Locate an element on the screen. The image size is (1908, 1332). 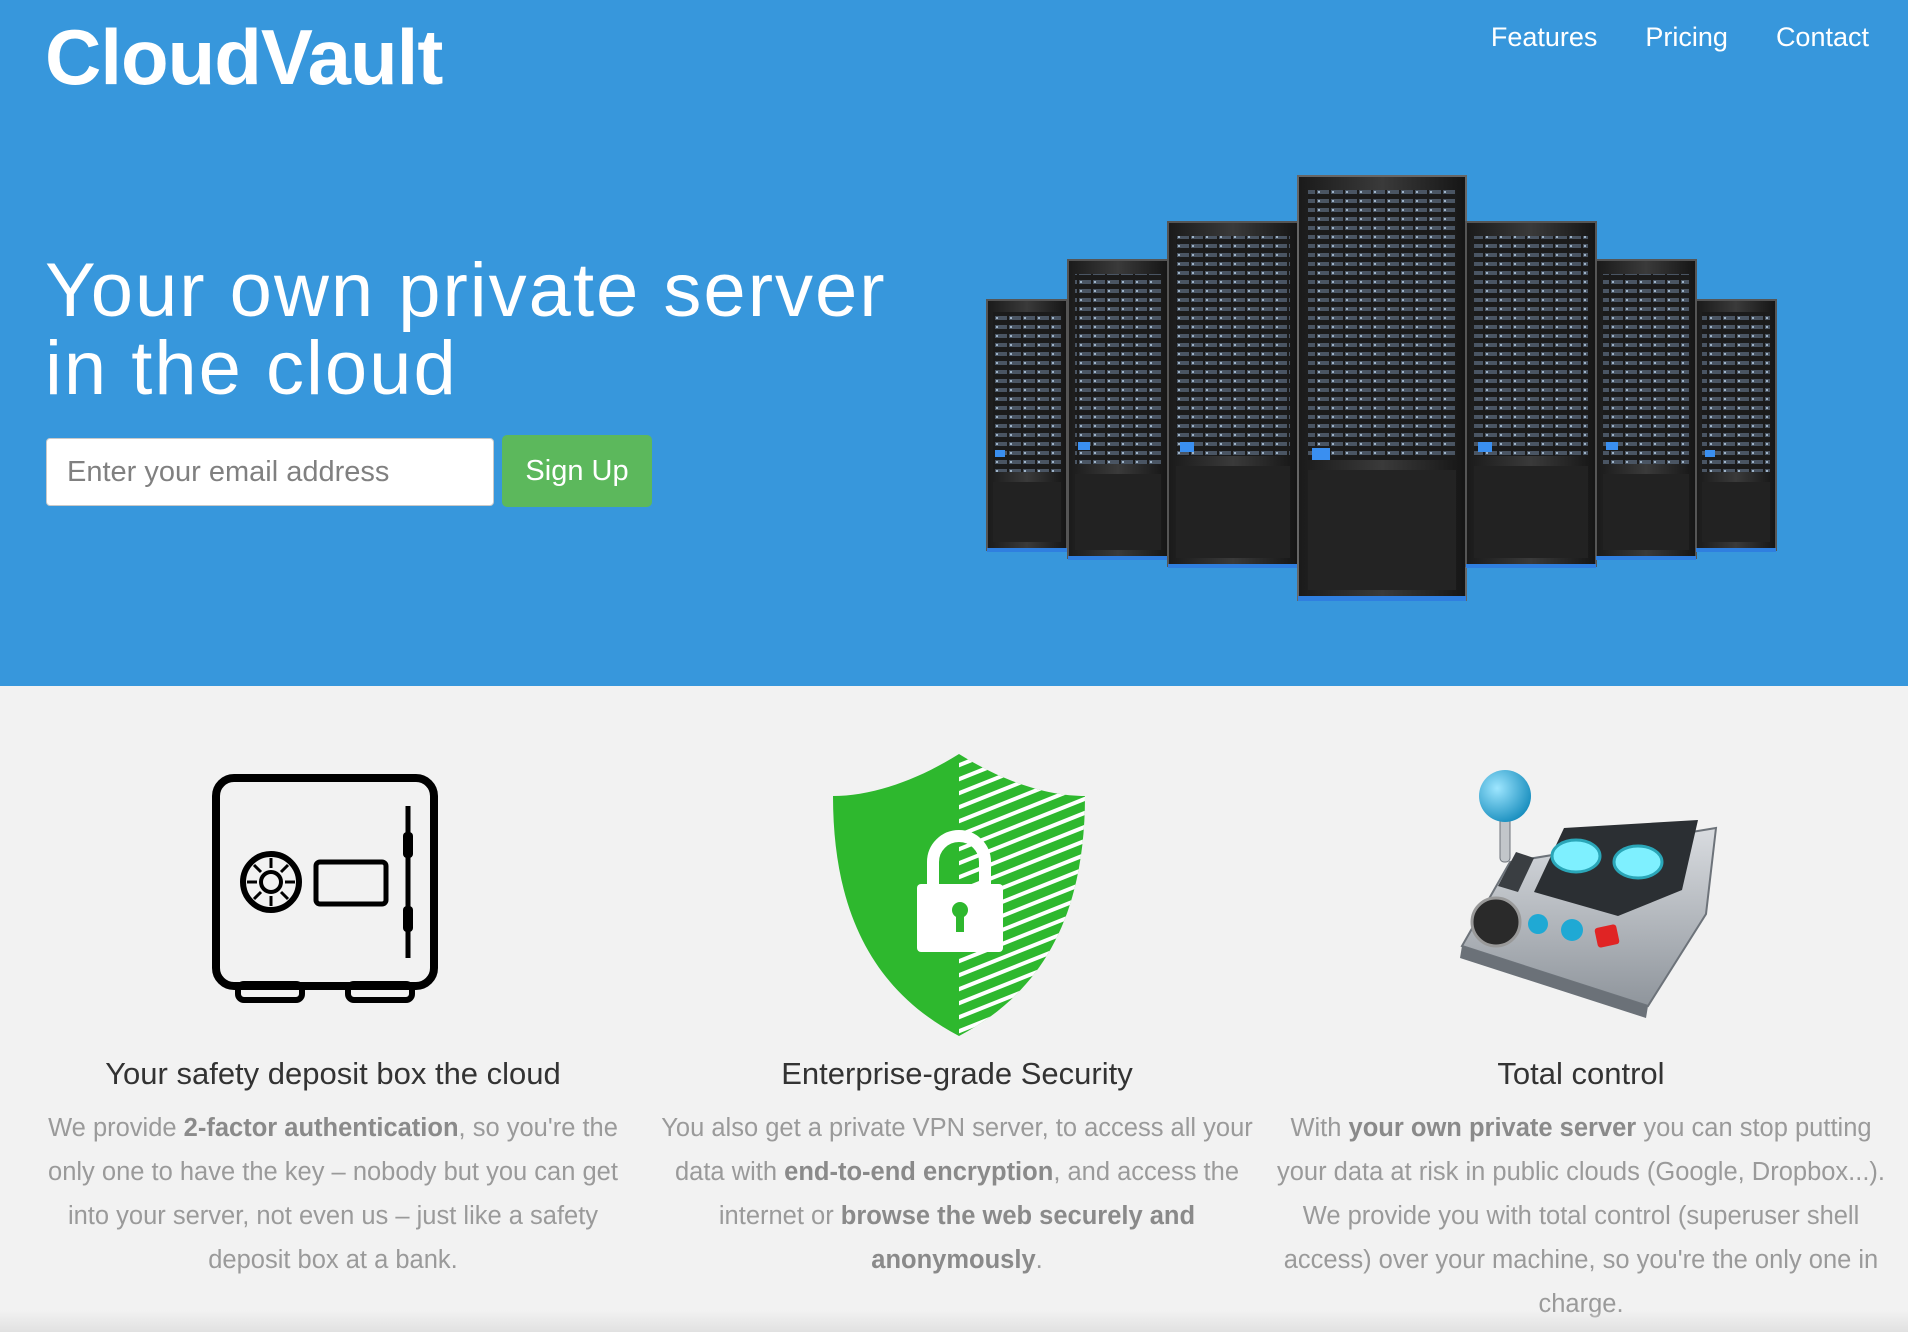
hero-headline-line2: in the cloud is located at coordinates (251, 368).